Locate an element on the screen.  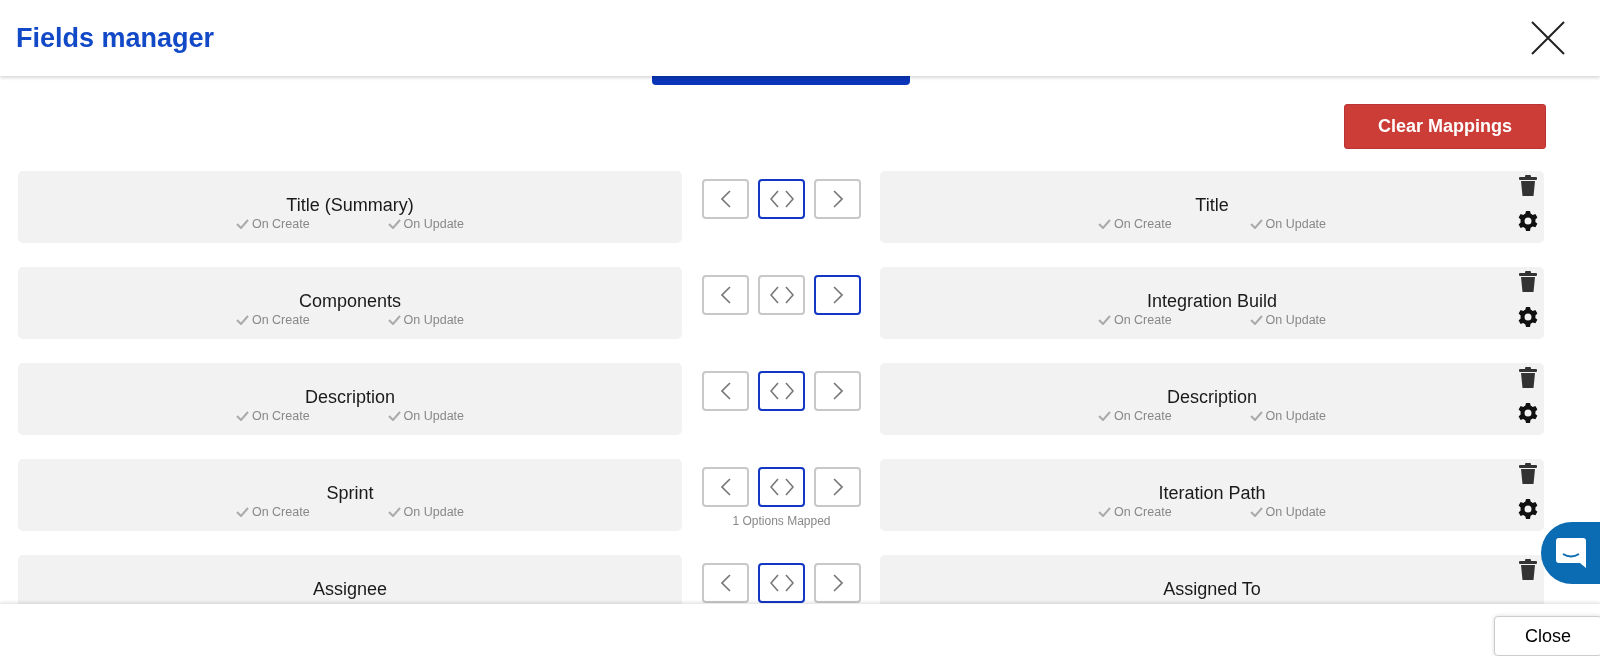
field-name: Assigned To is located at coordinates (1212, 589).